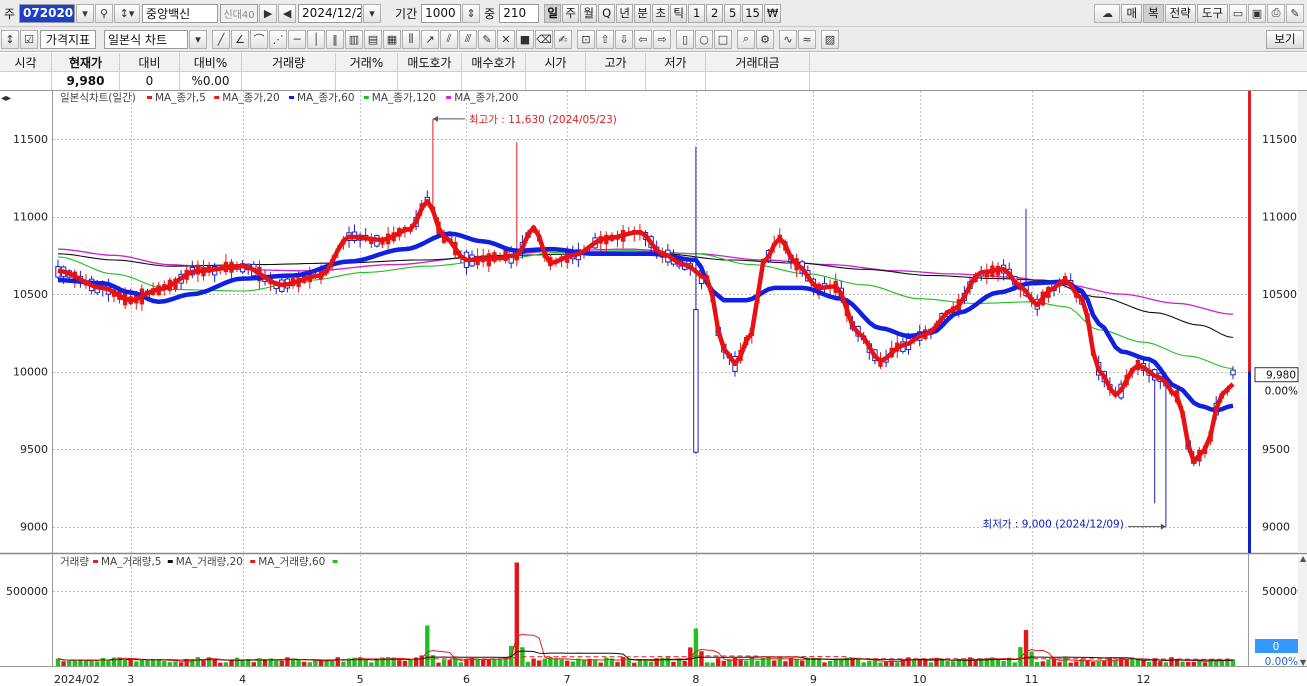 Image resolution: width=1307 pixels, height=686 pixels. Describe the element at coordinates (10, 39) in the screenshot. I see `updown-icon: ↕` at that location.